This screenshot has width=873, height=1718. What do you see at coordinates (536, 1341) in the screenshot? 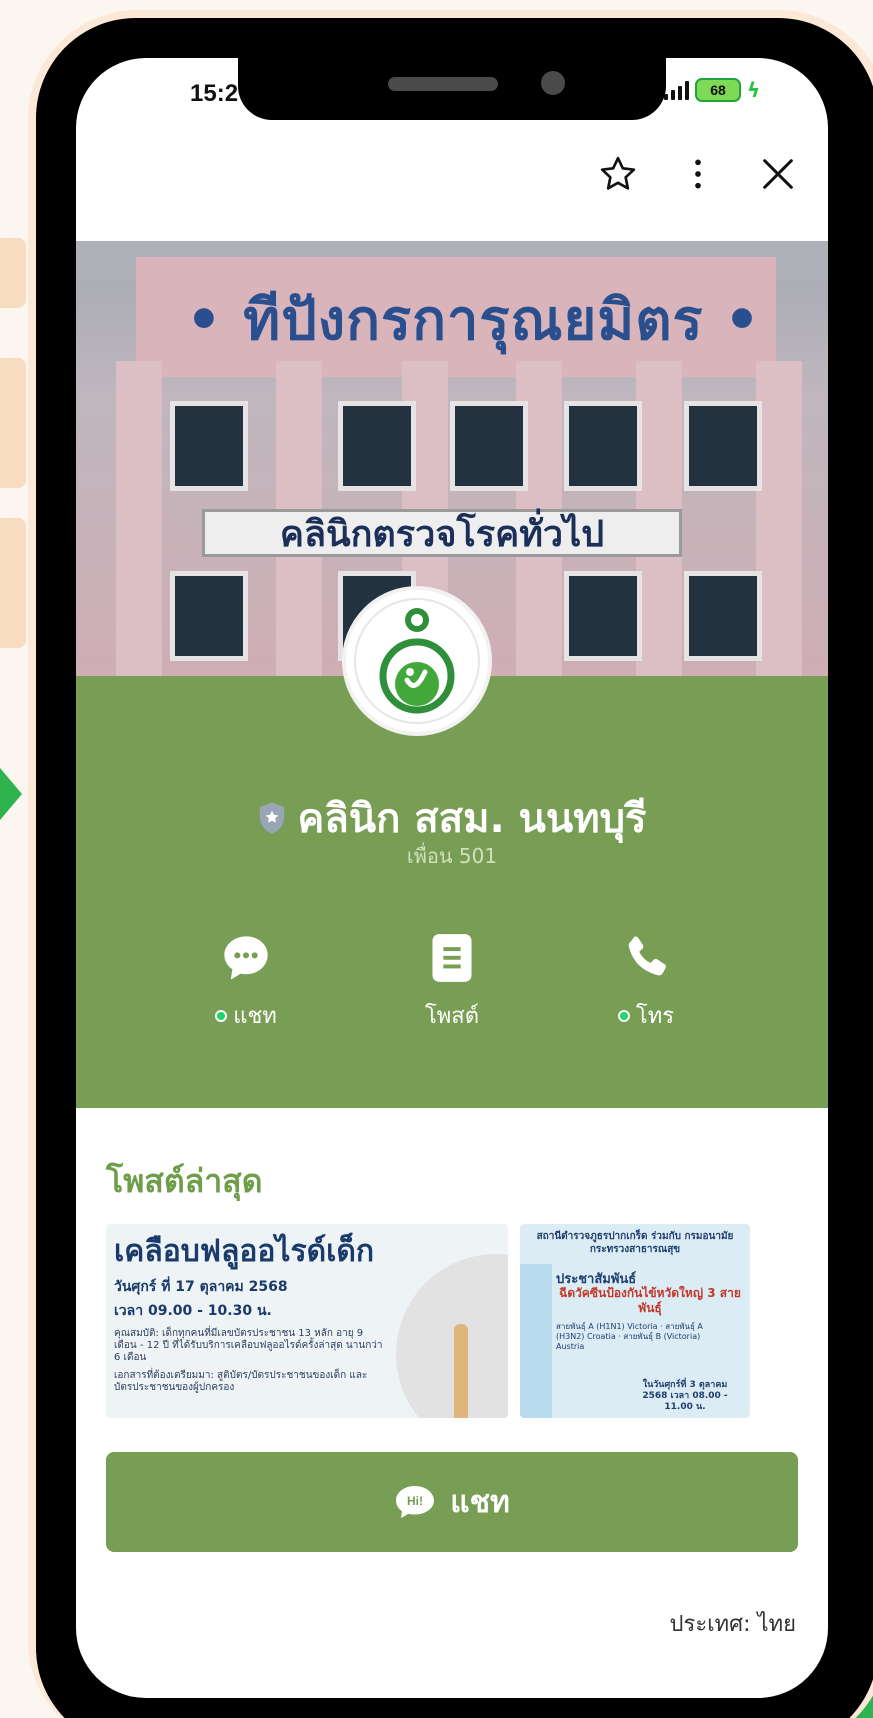
I see `post-illustration` at bounding box center [536, 1341].